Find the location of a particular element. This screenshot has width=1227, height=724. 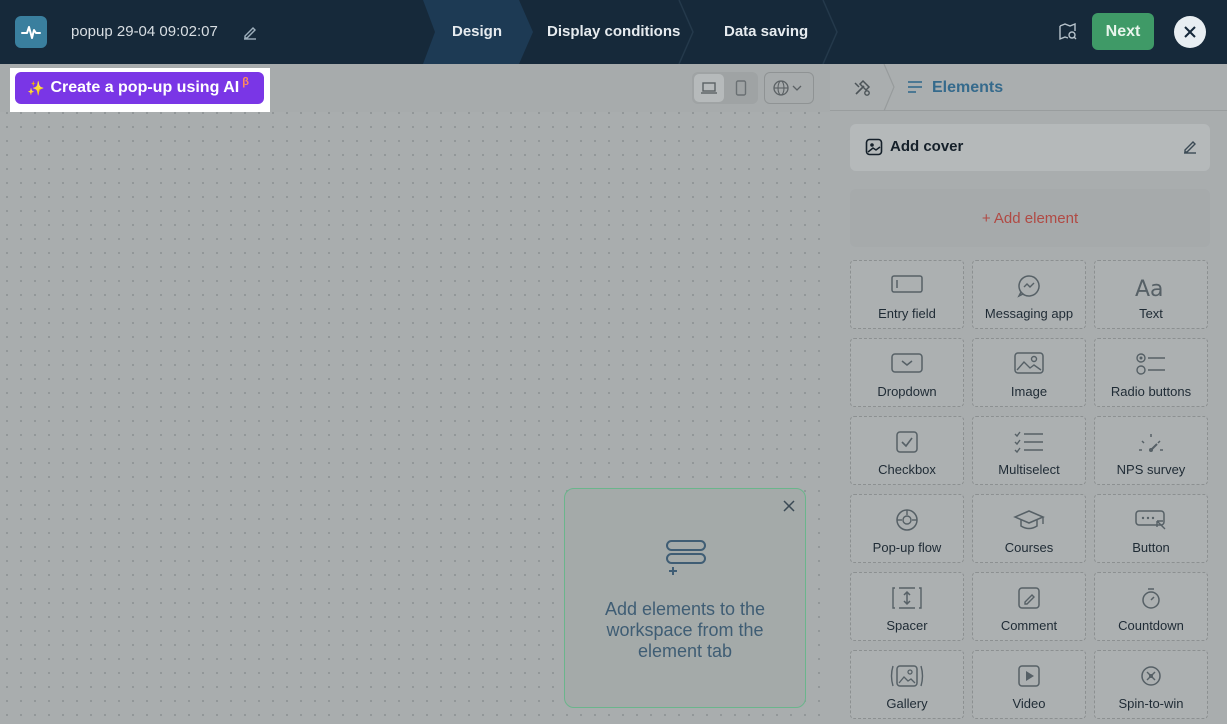

canvas-toolbar: ✨ Create a pop-up using AI β is located at coordinates (415, 88).